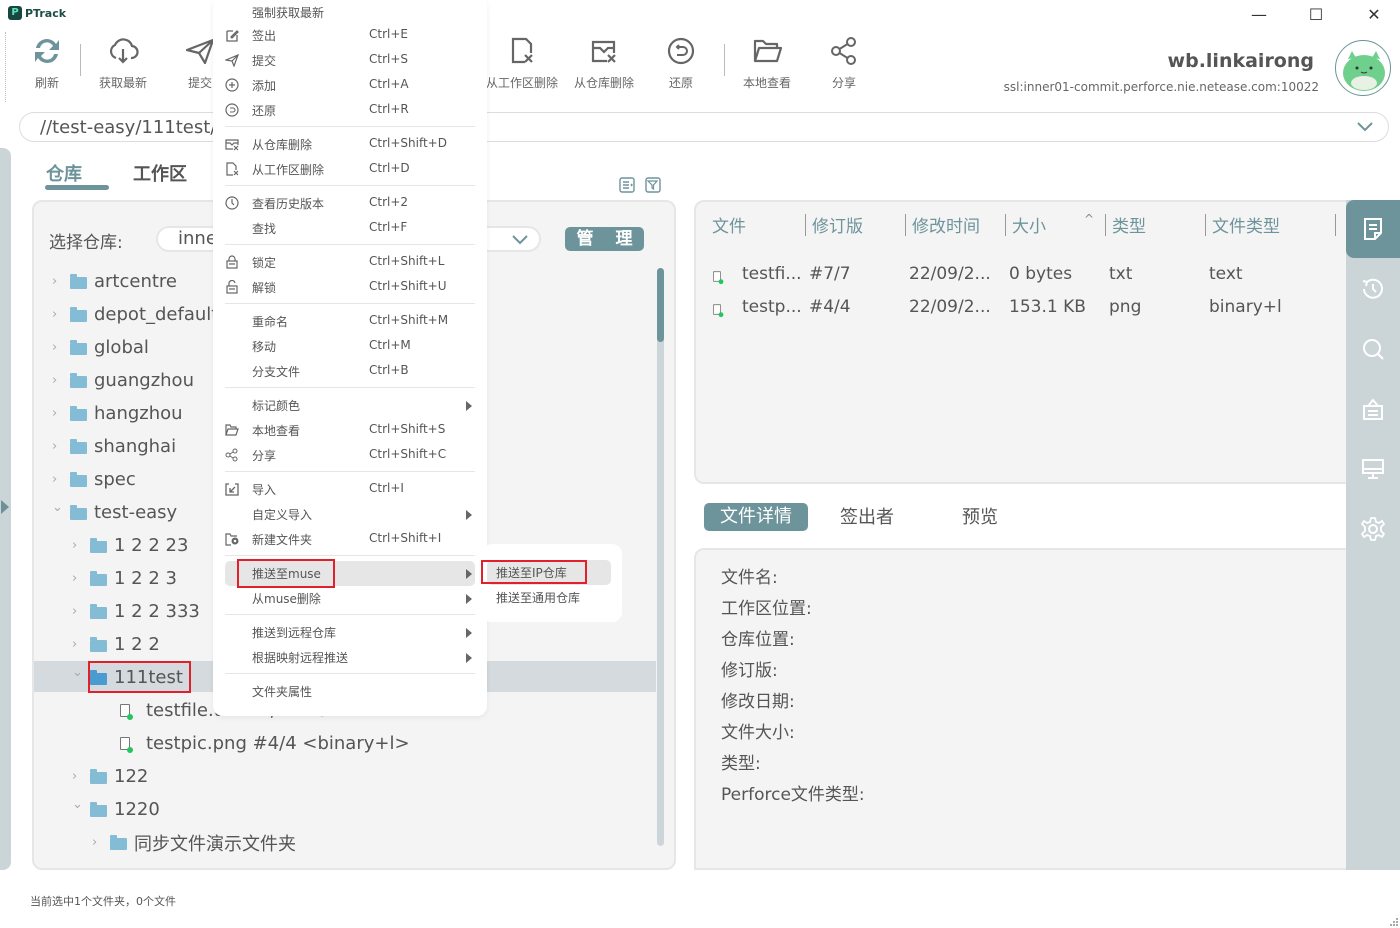  Describe the element at coordinates (749, 578) in the screenshot. I see `detail-file-name: 文件名:` at that location.